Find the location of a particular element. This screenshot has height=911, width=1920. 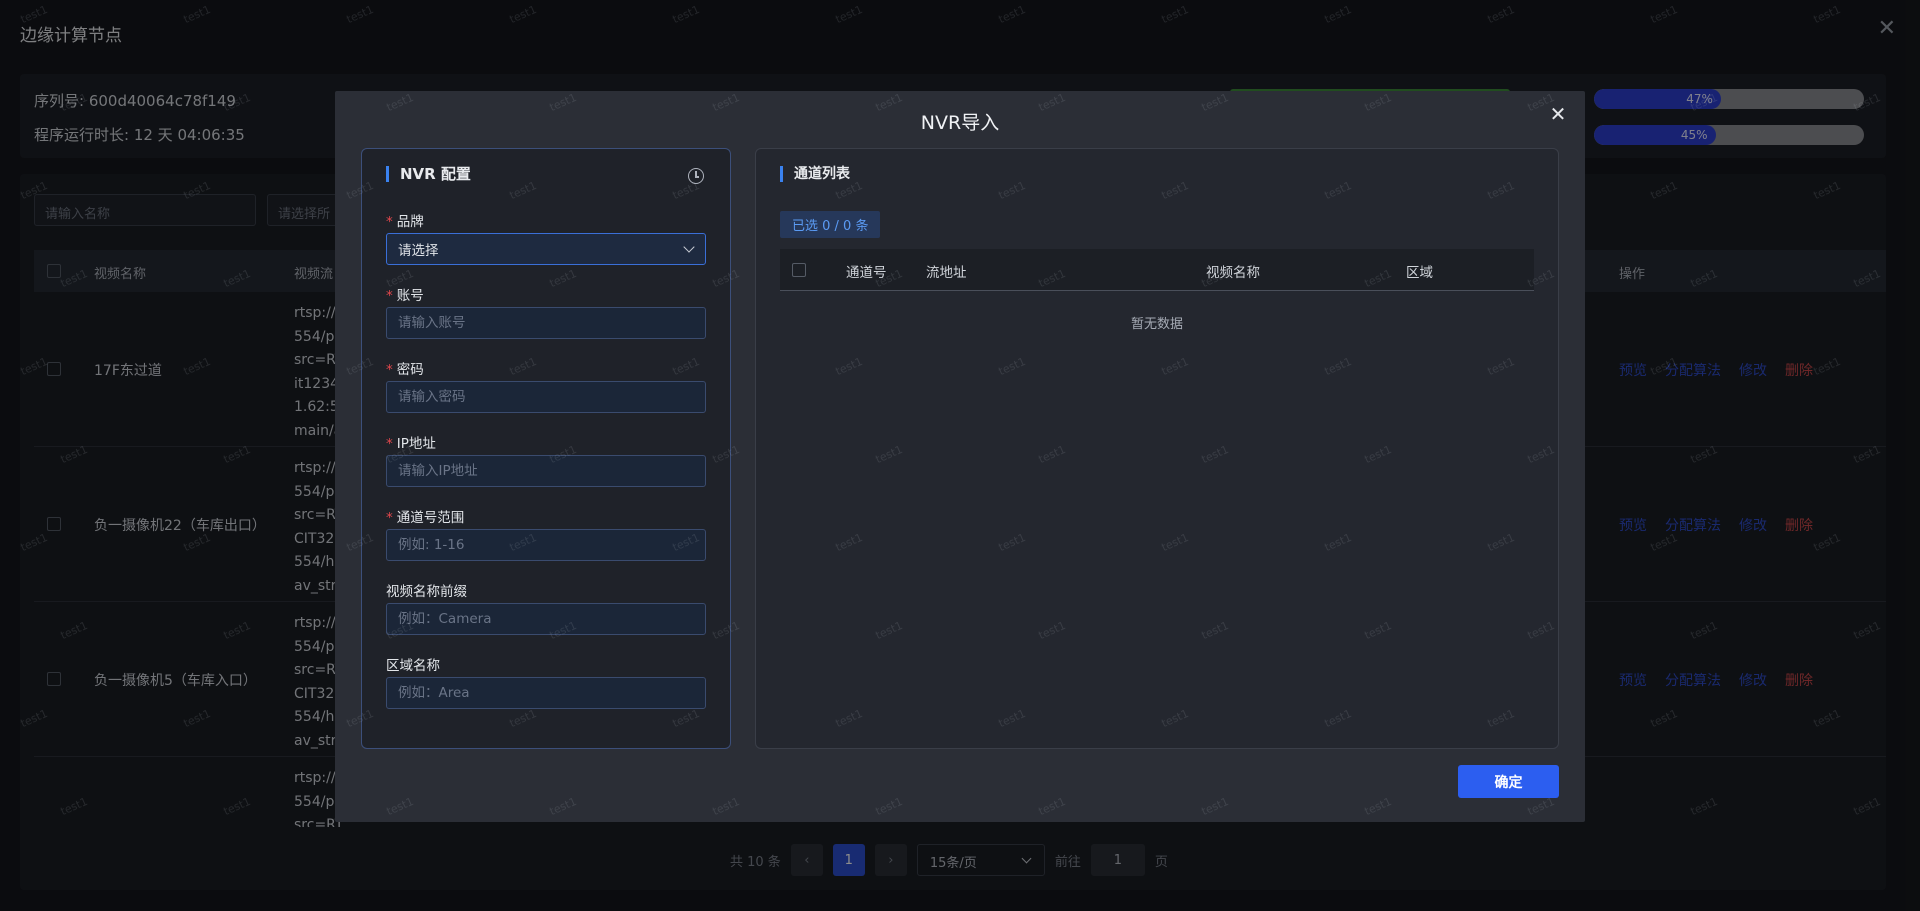

confirm-button: 确定 is located at coordinates (1508, 781).